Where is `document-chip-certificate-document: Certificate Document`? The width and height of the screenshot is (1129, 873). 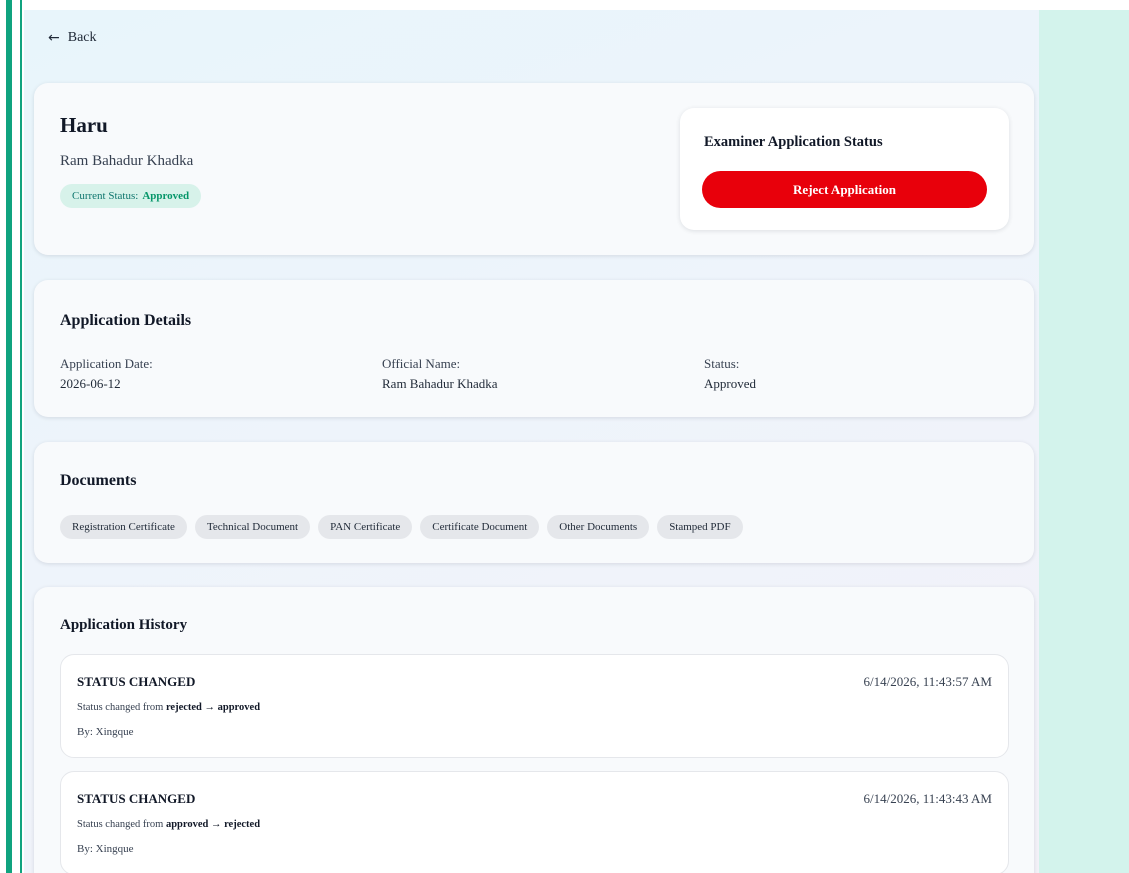 document-chip-certificate-document: Certificate Document is located at coordinates (480, 527).